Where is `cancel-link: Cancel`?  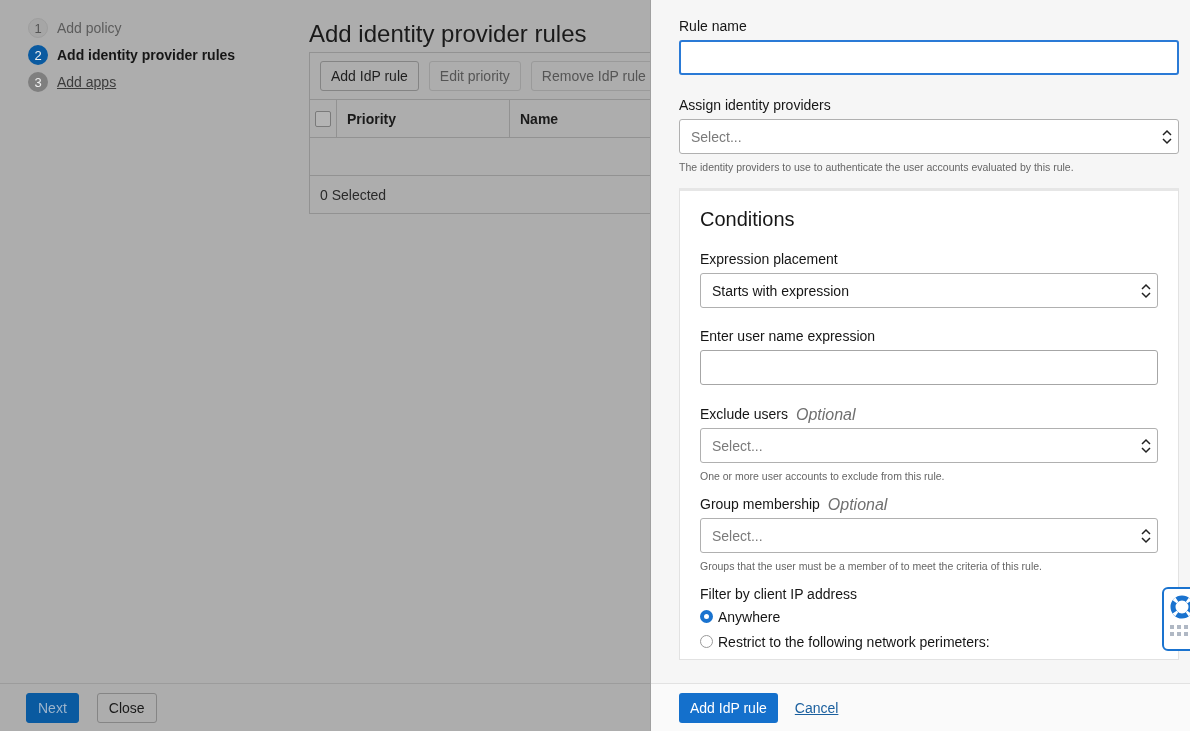
cancel-link: Cancel is located at coordinates (816, 707).